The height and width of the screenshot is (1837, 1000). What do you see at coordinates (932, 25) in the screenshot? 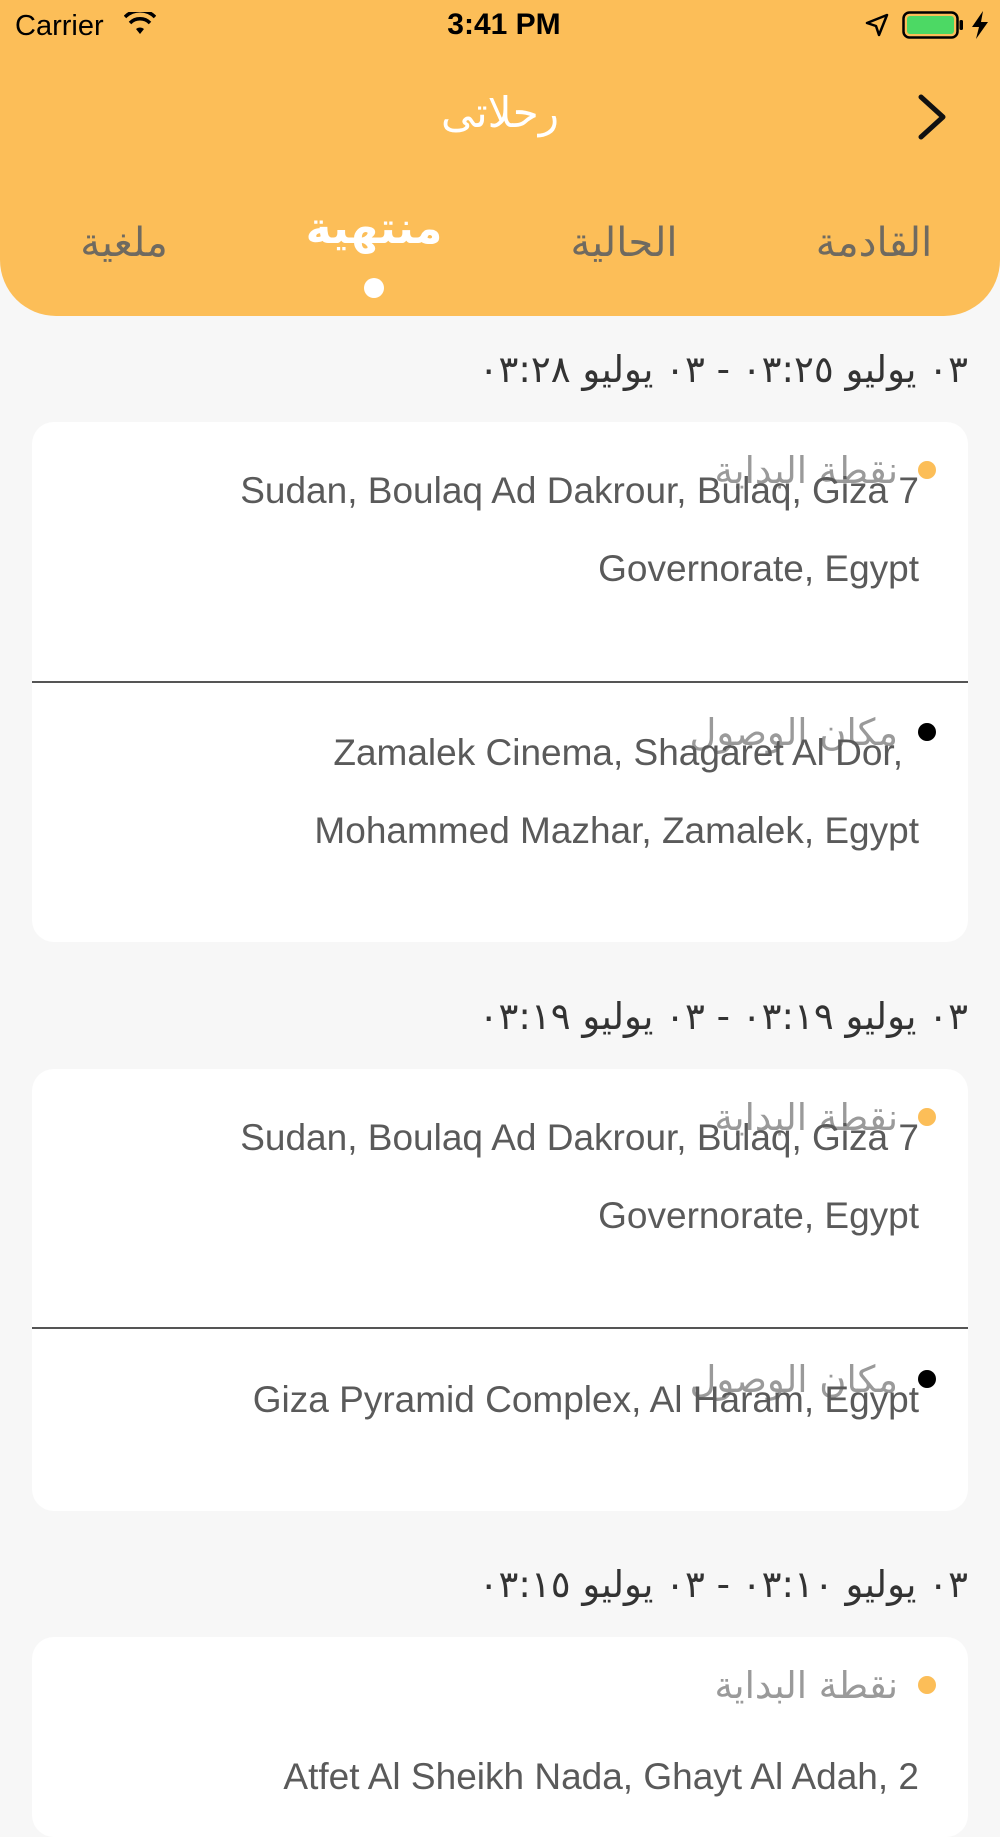
I see `battery-icon` at bounding box center [932, 25].